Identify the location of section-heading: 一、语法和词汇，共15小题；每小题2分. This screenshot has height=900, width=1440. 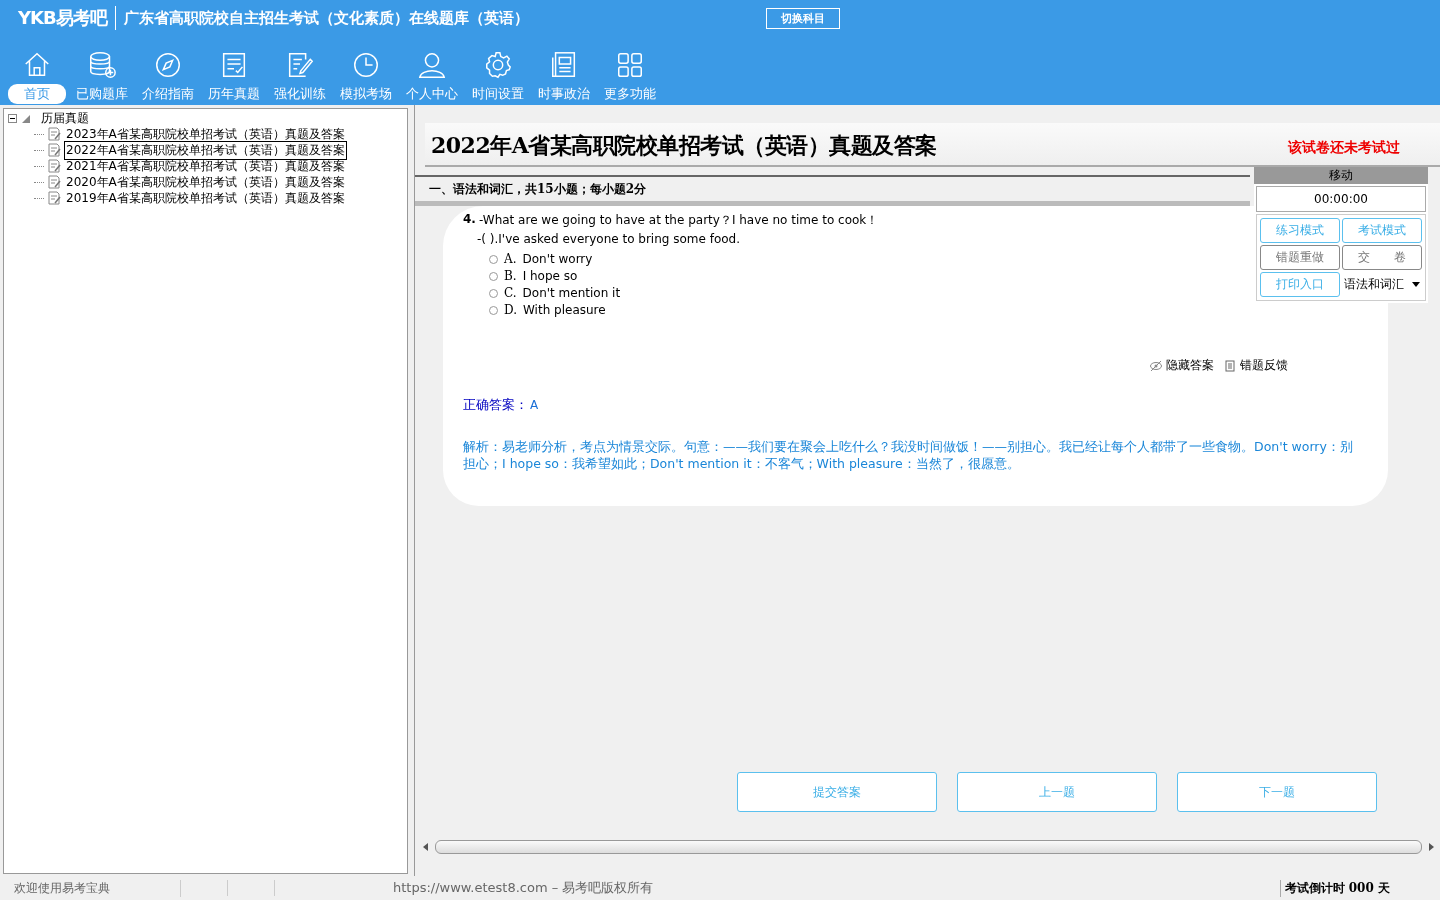
(538, 189).